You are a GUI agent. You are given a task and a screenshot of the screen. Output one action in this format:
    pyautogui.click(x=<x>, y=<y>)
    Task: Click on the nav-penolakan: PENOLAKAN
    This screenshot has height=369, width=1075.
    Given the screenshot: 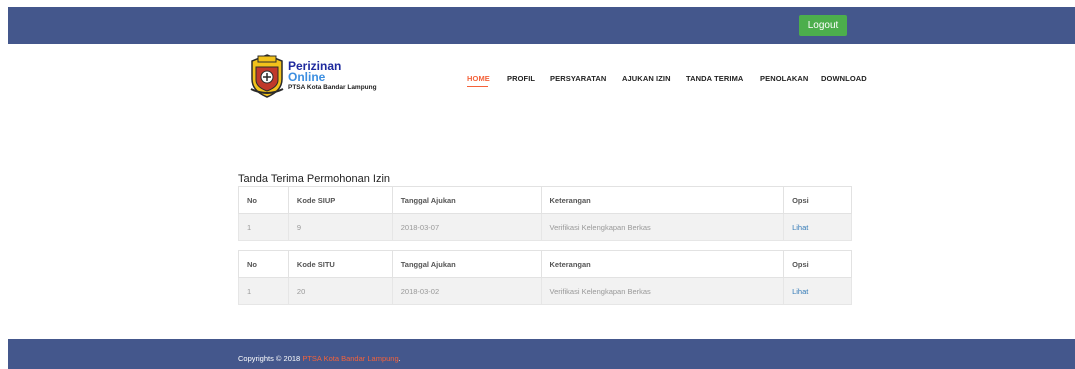 What is the action you would take?
    pyautogui.click(x=784, y=78)
    